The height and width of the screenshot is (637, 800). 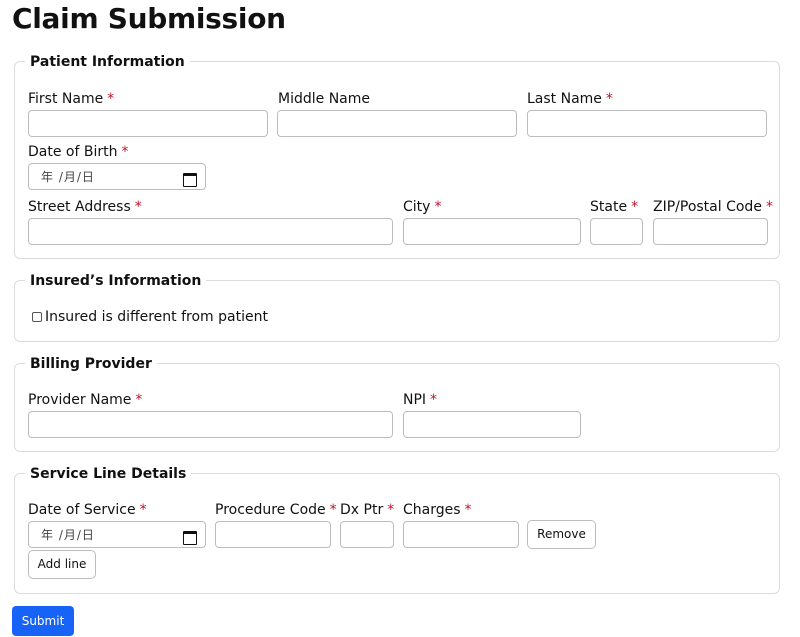 I want to click on charges-label: Charges *, so click(x=437, y=510).